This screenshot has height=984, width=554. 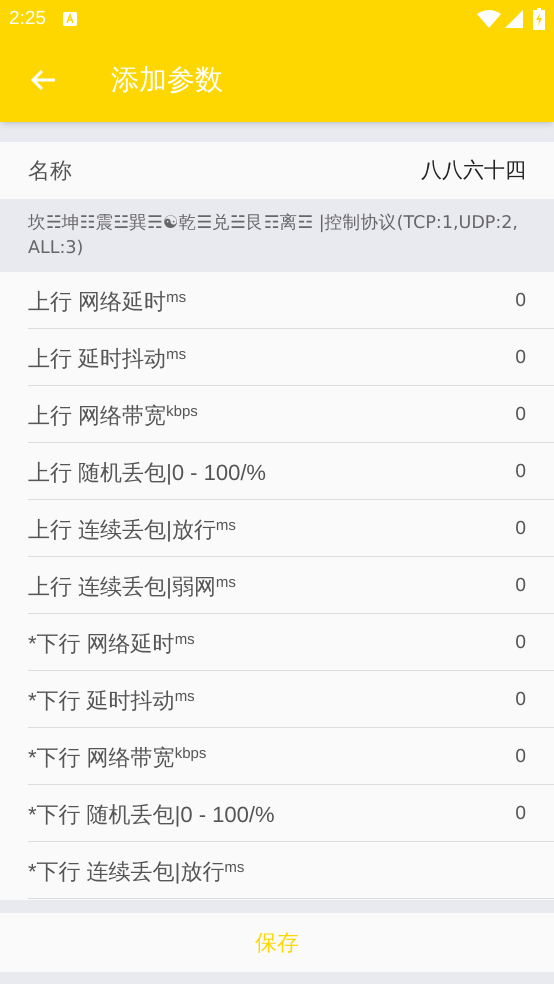 What do you see at coordinates (117, 758) in the screenshot?
I see `param-label: *下行 网络带宽$^{kbps}$` at bounding box center [117, 758].